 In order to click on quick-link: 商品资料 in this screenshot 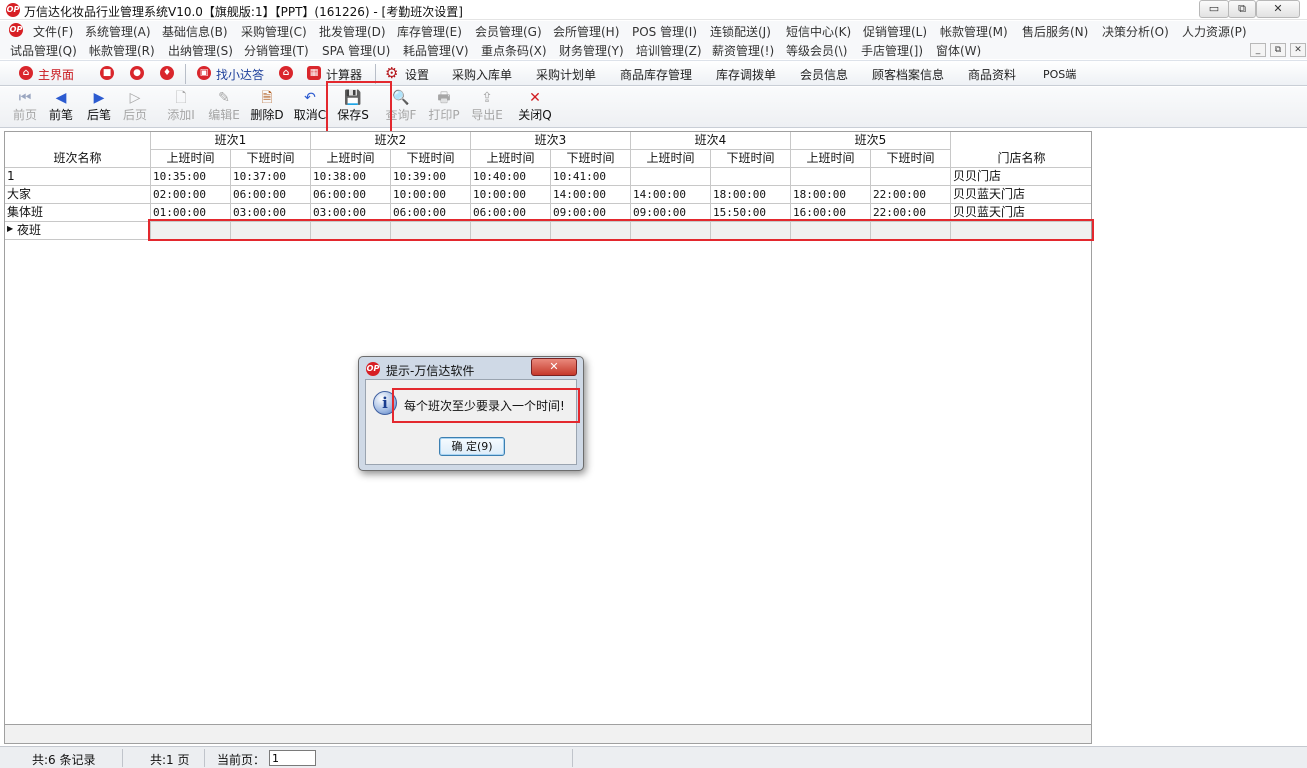, I will do `click(992, 74)`.